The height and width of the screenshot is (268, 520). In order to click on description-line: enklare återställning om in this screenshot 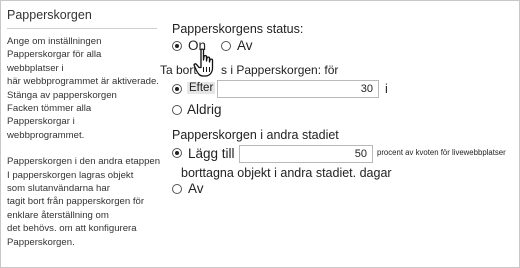, I will do `click(58, 215)`.